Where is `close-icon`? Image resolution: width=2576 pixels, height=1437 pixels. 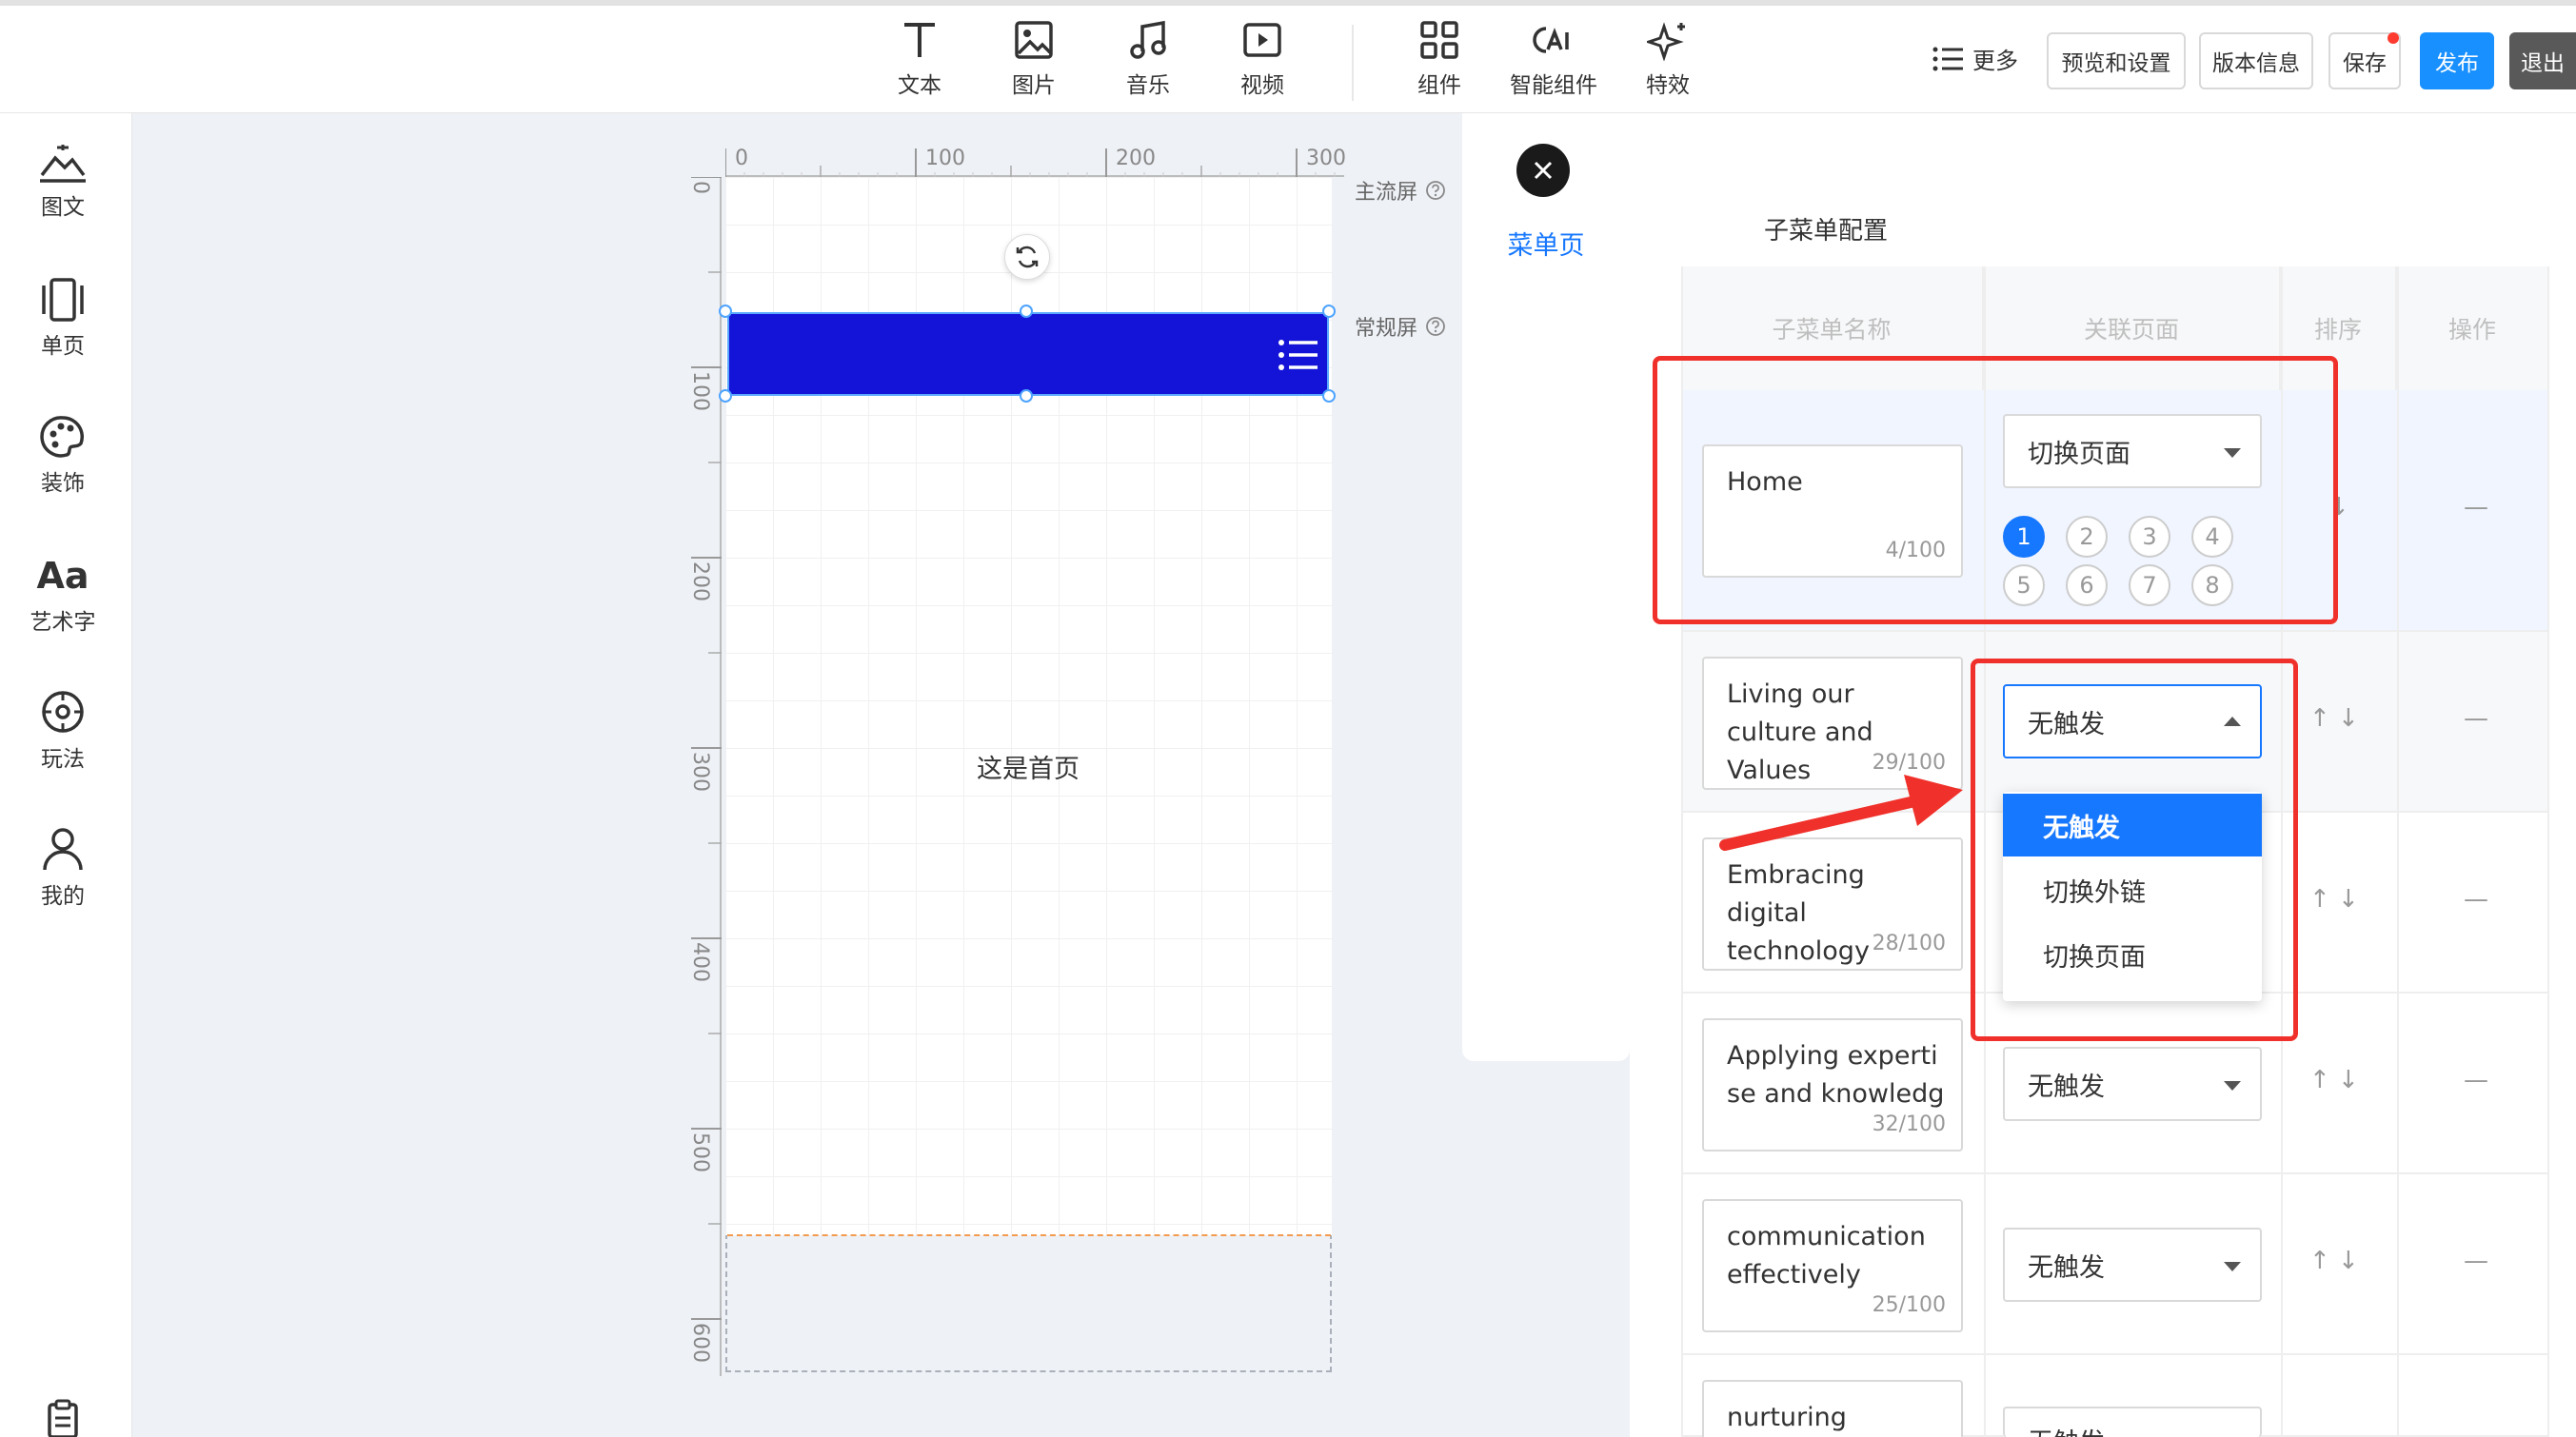 close-icon is located at coordinates (1543, 170).